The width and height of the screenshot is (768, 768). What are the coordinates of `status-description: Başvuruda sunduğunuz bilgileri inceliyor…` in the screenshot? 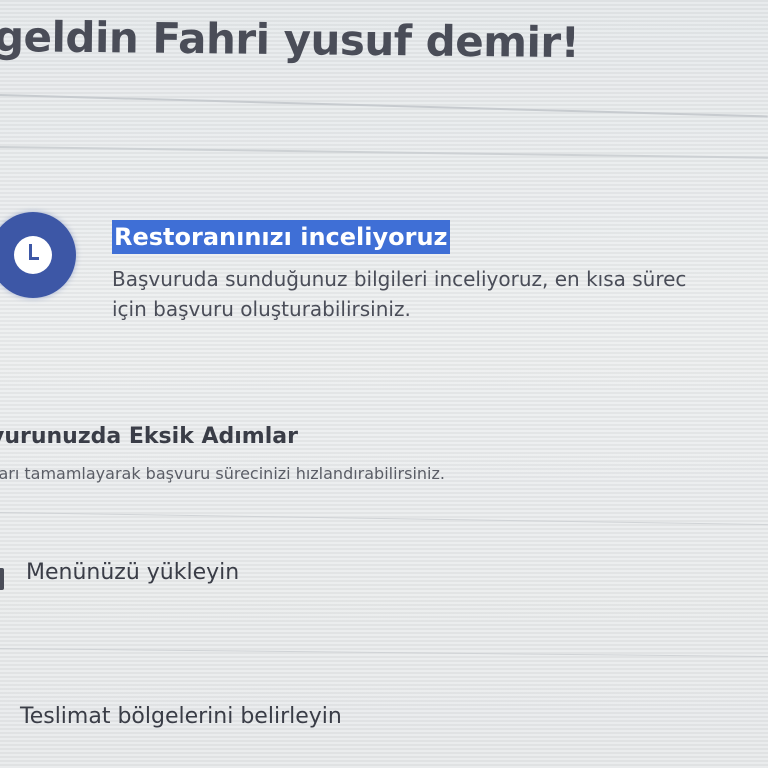 It's located at (440, 294).